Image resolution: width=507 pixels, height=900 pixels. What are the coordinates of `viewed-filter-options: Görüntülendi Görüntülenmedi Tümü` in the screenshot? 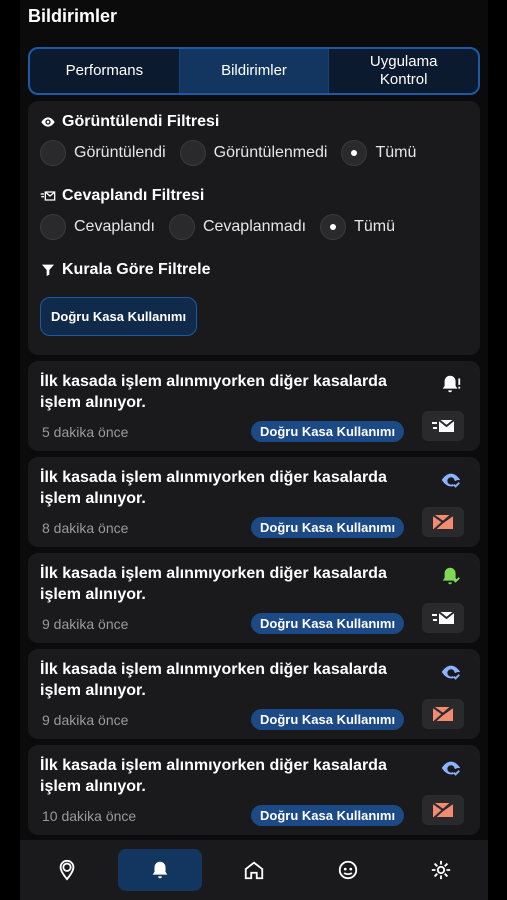 It's located at (254, 153).